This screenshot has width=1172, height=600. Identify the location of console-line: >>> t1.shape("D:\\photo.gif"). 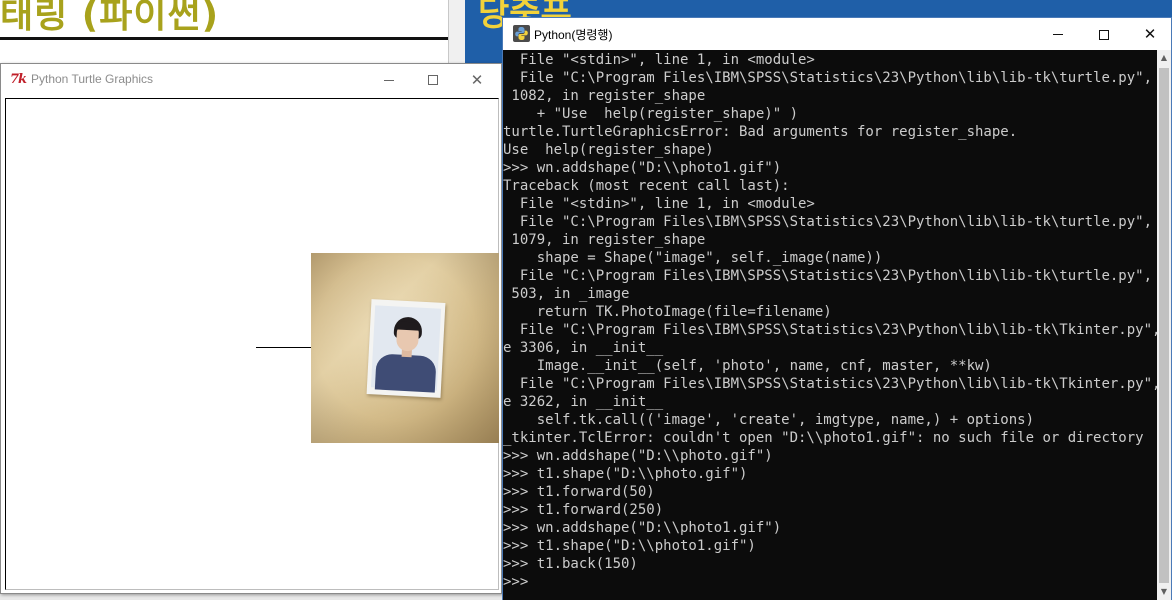
(625, 474).